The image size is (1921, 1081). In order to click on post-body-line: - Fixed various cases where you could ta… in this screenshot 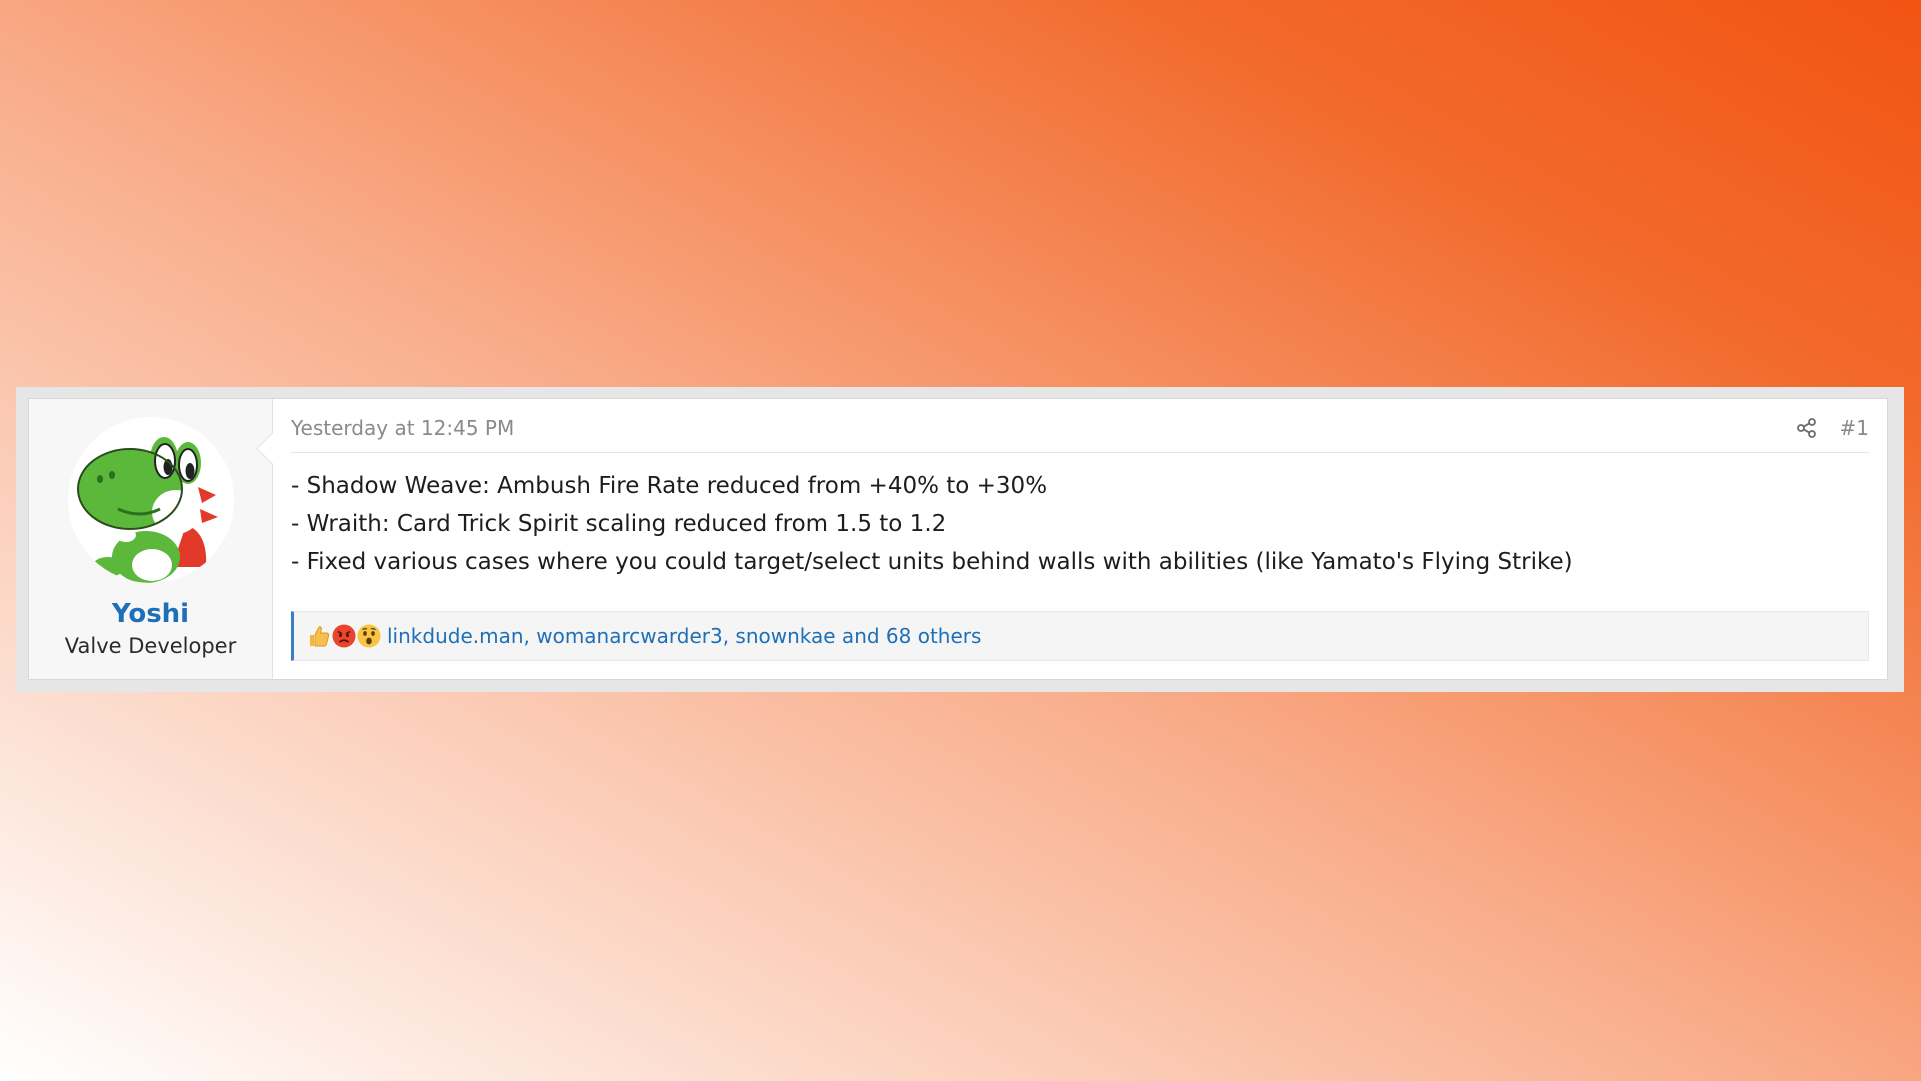, I will do `click(932, 562)`.